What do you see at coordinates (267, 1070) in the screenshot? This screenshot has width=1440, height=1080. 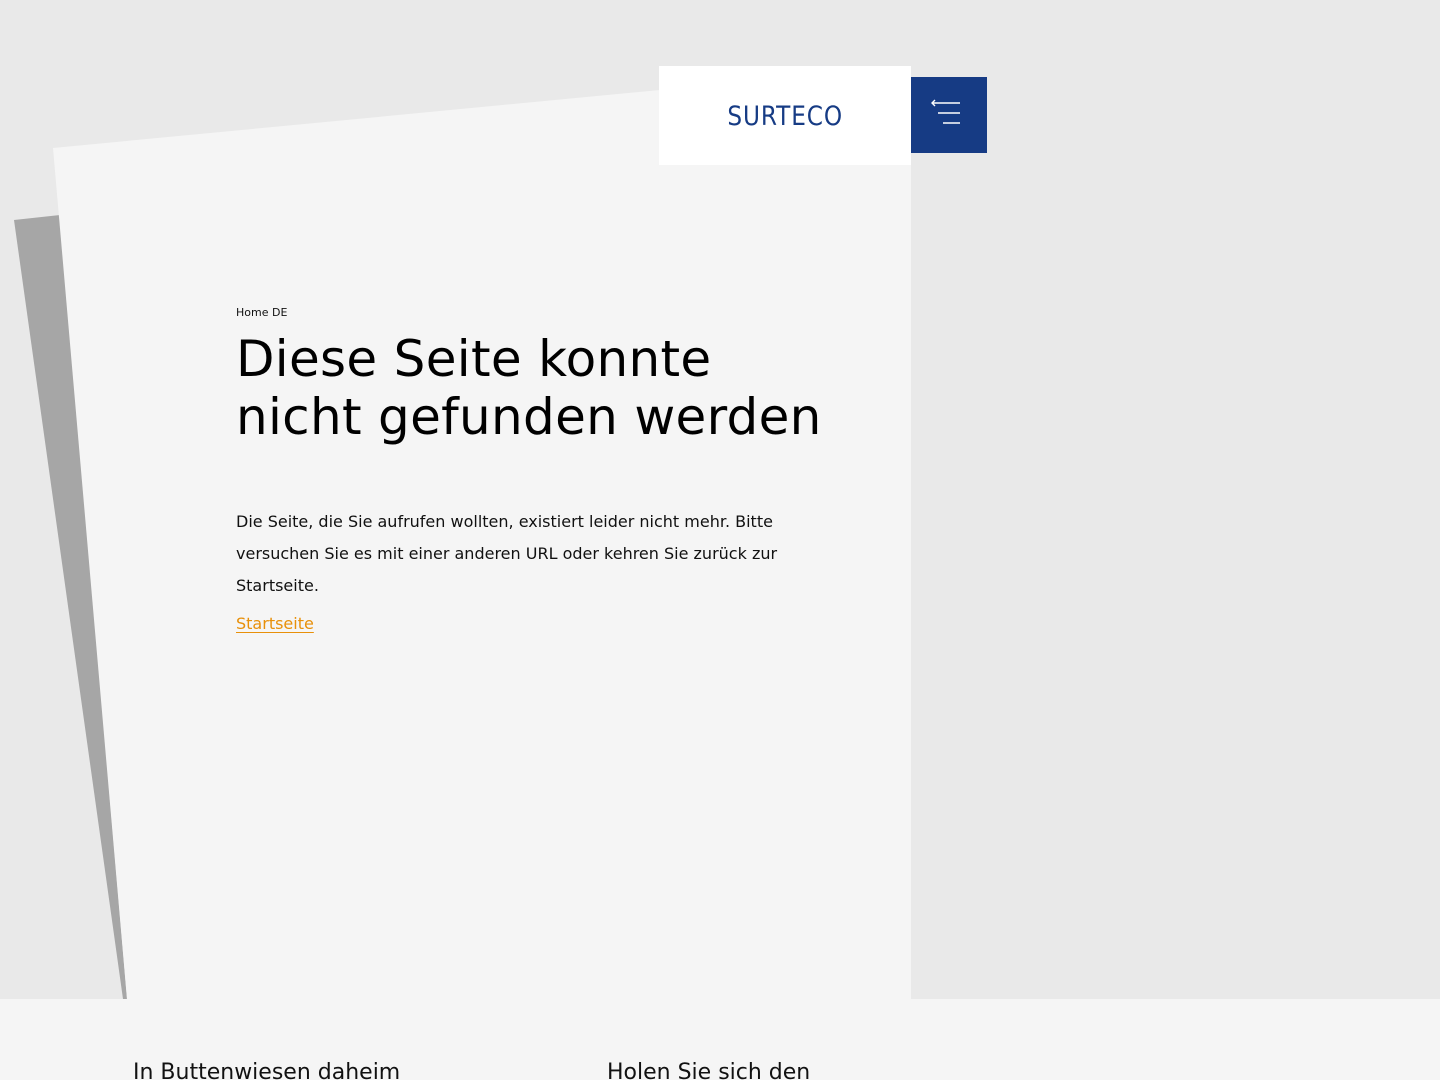 I see `footer-heading-location: In Buttenwiesen daheim` at bounding box center [267, 1070].